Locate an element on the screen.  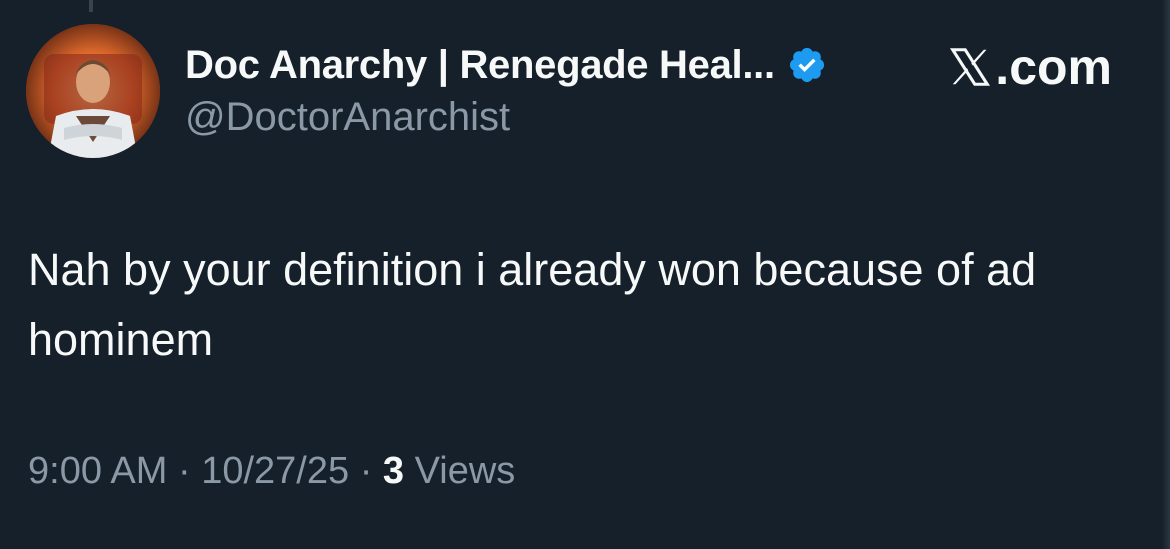
views-label: Views is located at coordinates (465, 471).